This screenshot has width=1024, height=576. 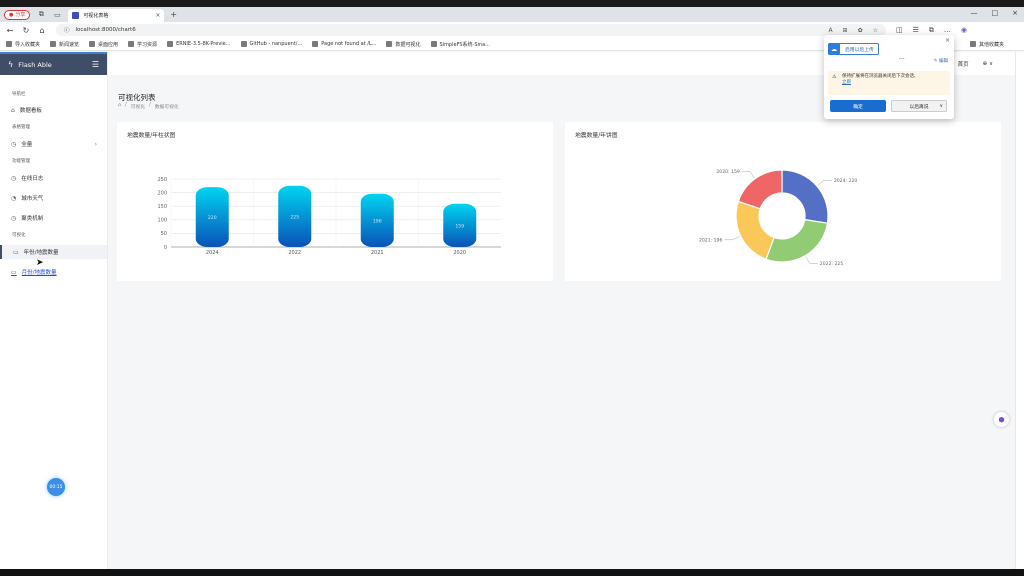 What do you see at coordinates (943, 61) in the screenshot?
I see `edit-label: 编辑` at bounding box center [943, 61].